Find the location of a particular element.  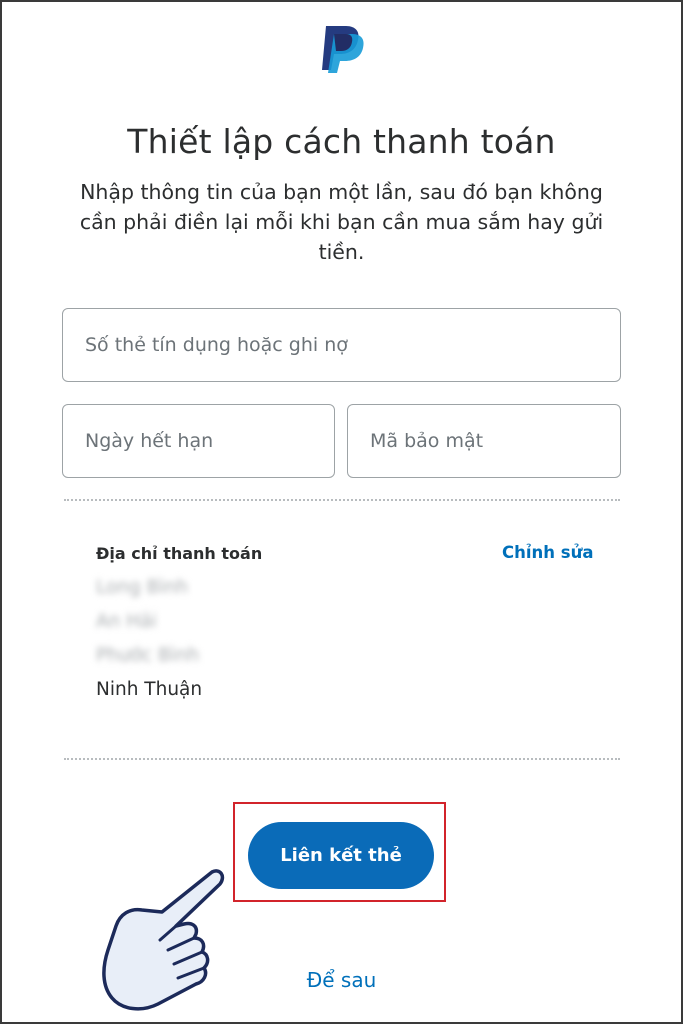

later-link: Để sau is located at coordinates (341, 980).